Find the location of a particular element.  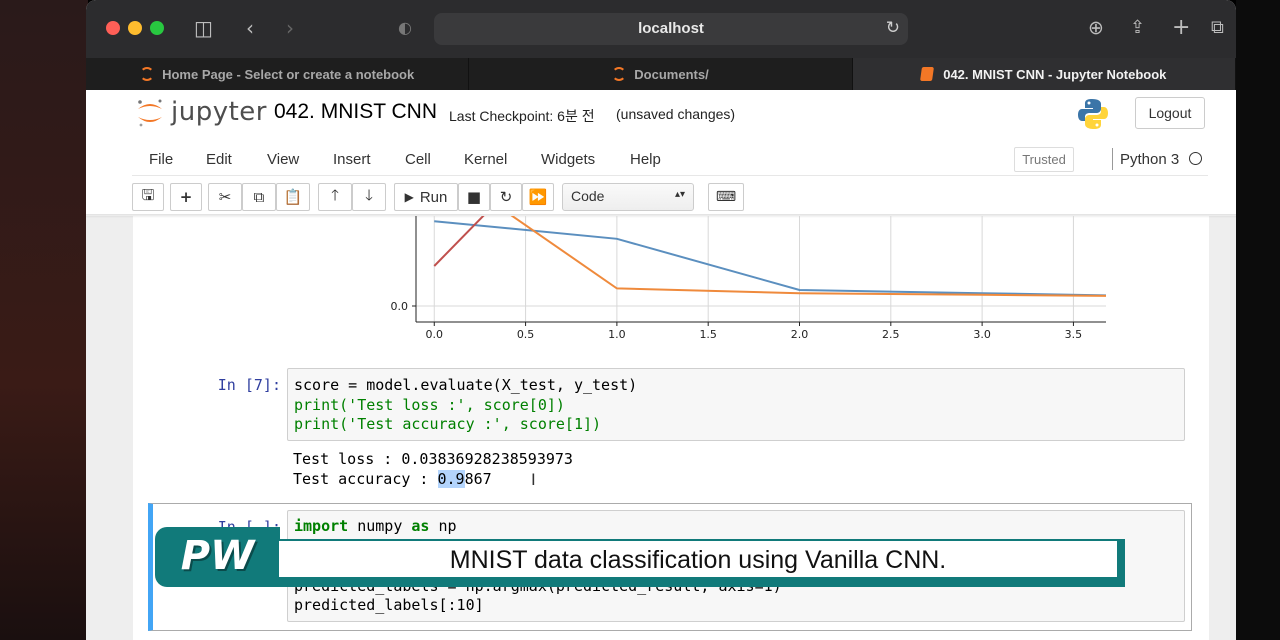

run-label: Run is located at coordinates (433, 197).